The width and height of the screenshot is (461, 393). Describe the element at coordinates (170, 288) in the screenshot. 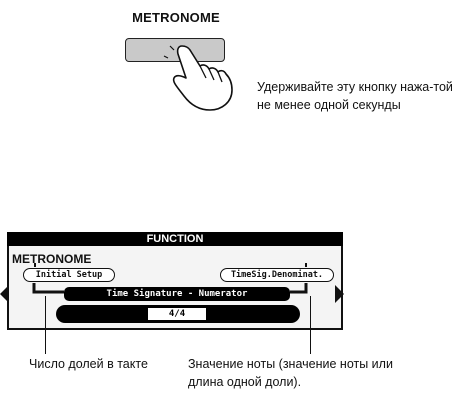

I see `connector-lines` at that location.